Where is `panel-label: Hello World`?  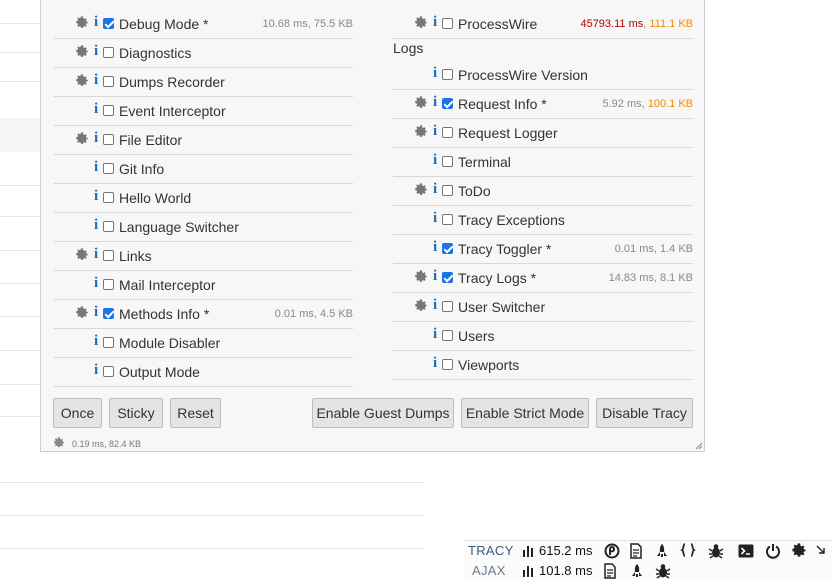
panel-label: Hello World is located at coordinates (155, 198).